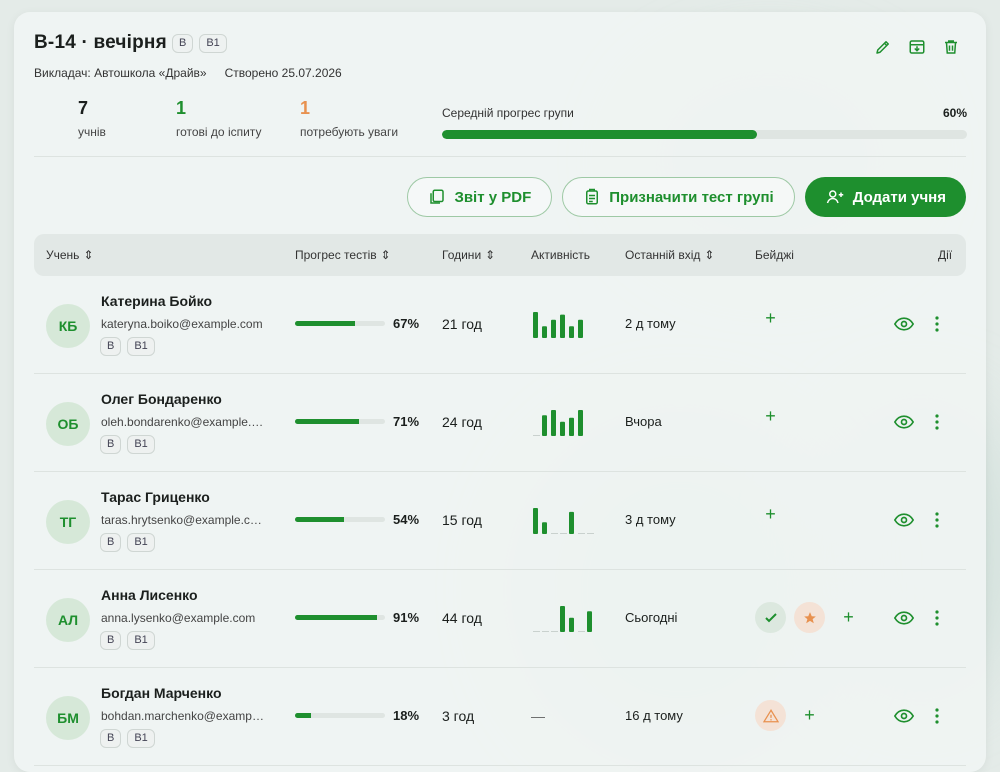 The width and height of the screenshot is (1000, 772). I want to click on avg-progress-fill, so click(599, 134).